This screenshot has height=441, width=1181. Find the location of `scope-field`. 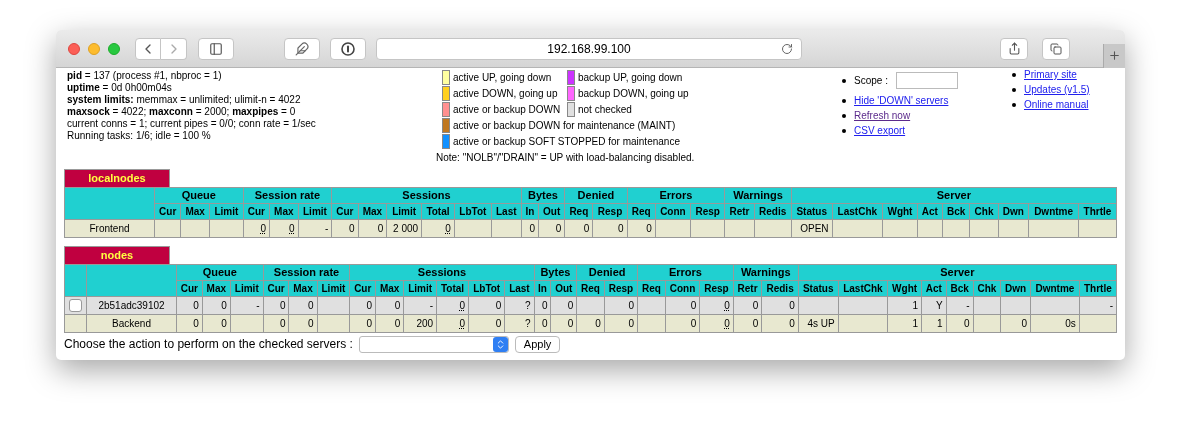

scope-field is located at coordinates (926, 80).